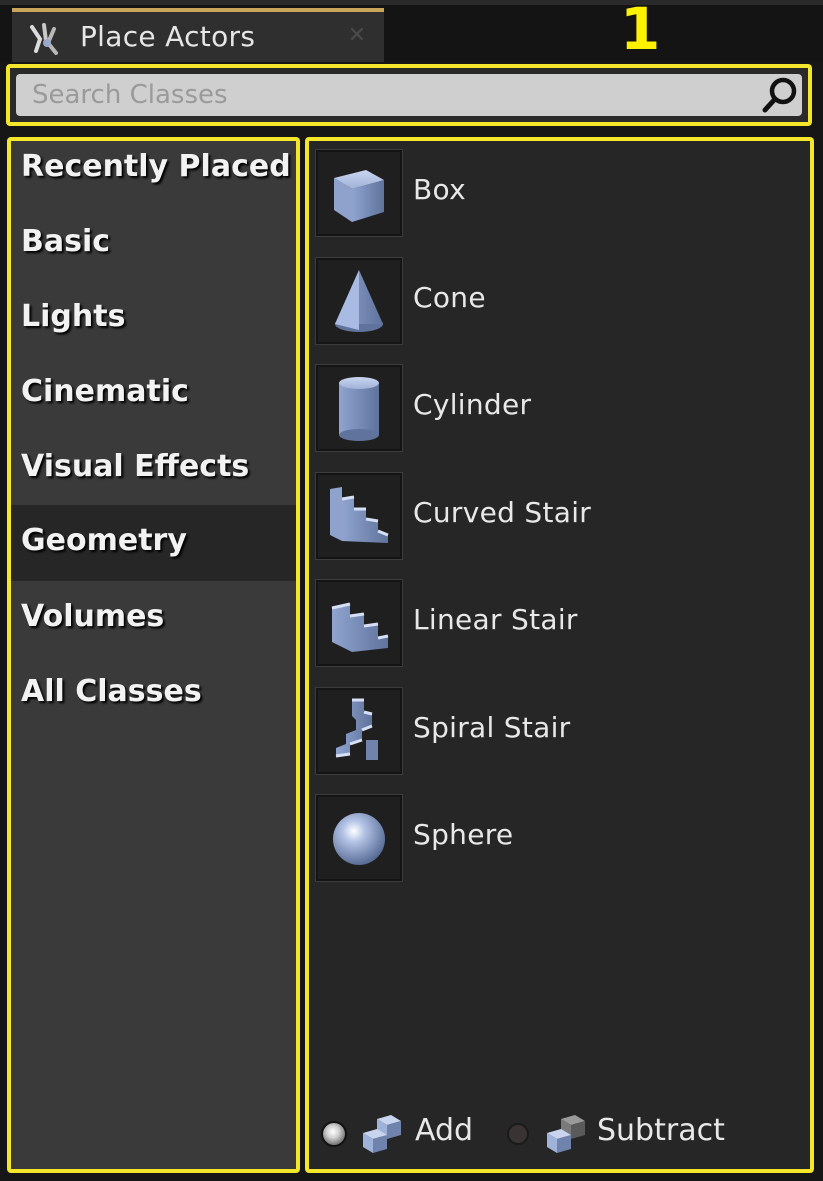 The image size is (823, 1181). I want to click on actor-label: Cylinder, so click(472, 404).